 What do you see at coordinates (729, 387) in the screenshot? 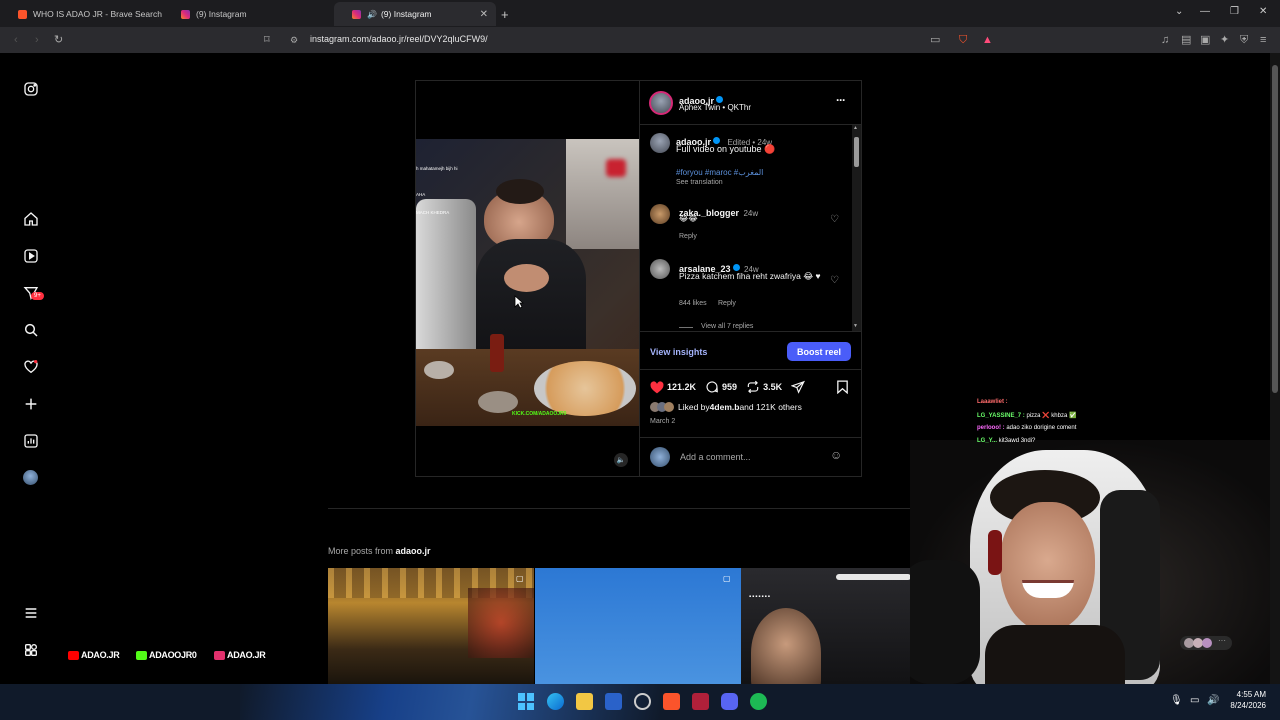
I see `comments-count: 959` at bounding box center [729, 387].